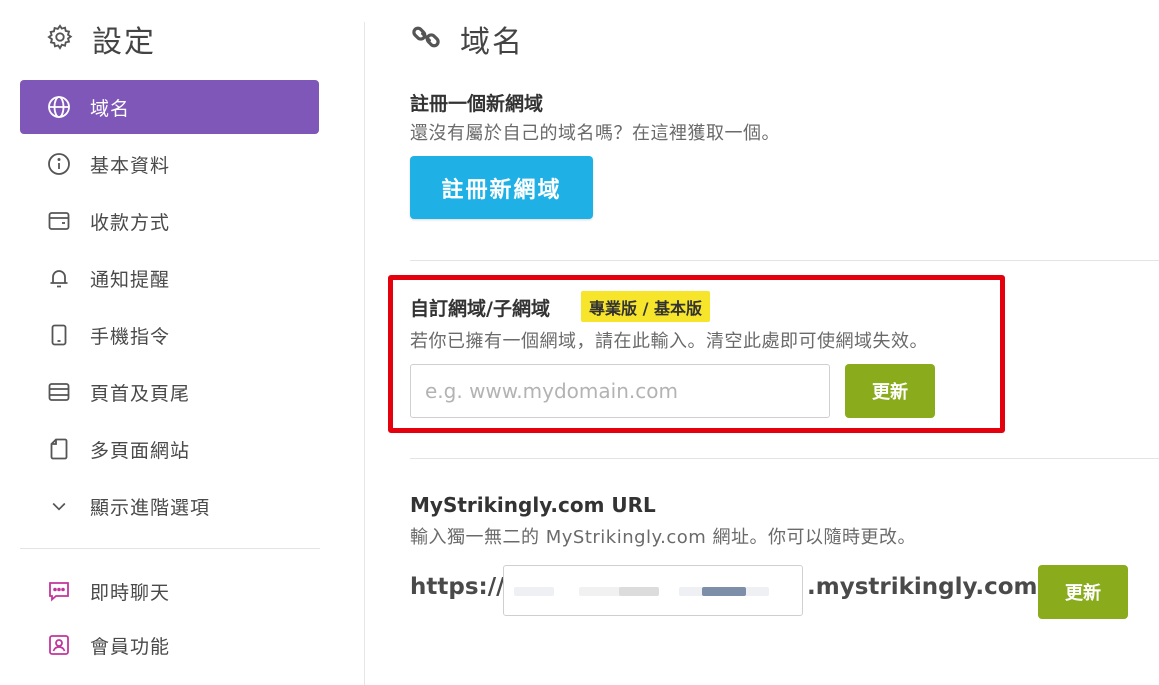 This screenshot has height=685, width=1159. I want to click on sidebar-item-label: 頁首及頁尾, so click(140, 393).